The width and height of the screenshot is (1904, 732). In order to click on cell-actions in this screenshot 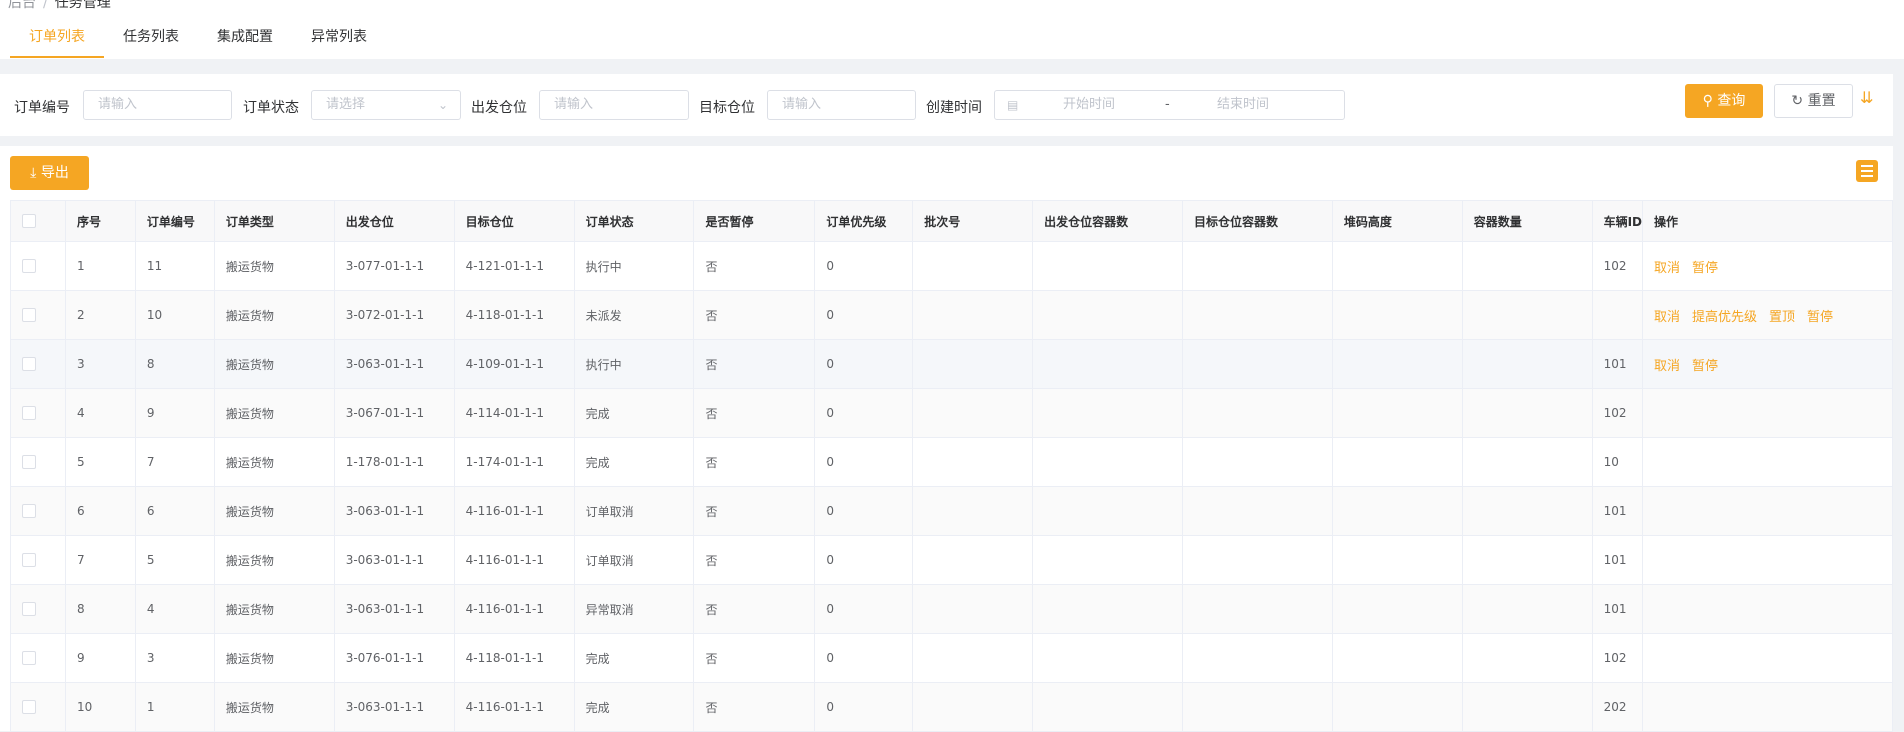, I will do `click(1767, 413)`.